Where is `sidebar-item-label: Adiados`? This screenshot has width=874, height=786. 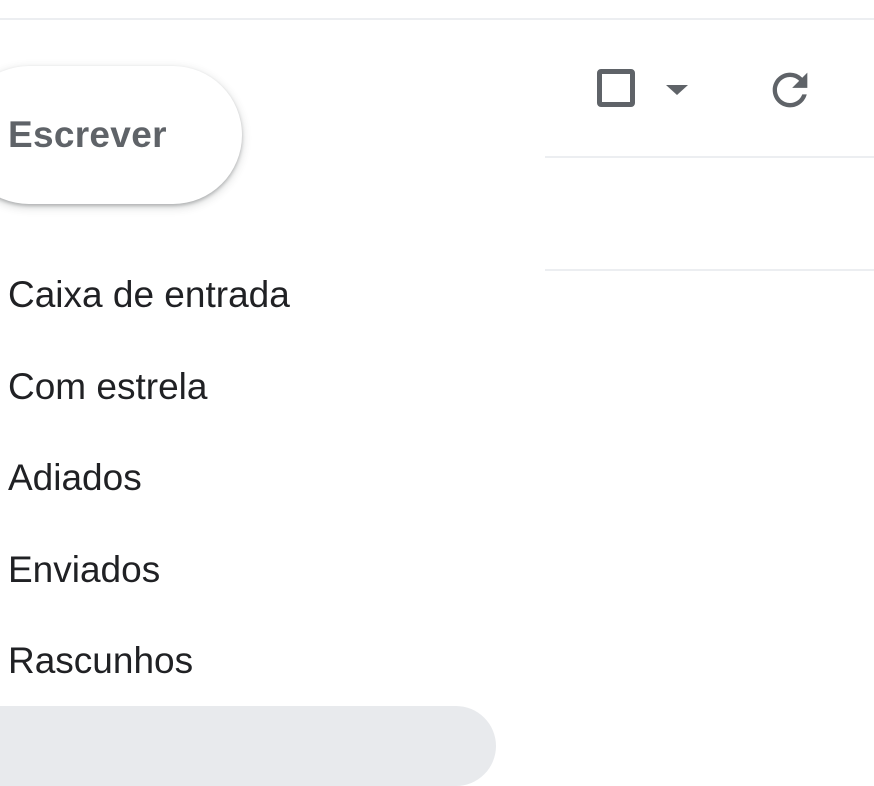
sidebar-item-label: Adiados is located at coordinates (75, 477).